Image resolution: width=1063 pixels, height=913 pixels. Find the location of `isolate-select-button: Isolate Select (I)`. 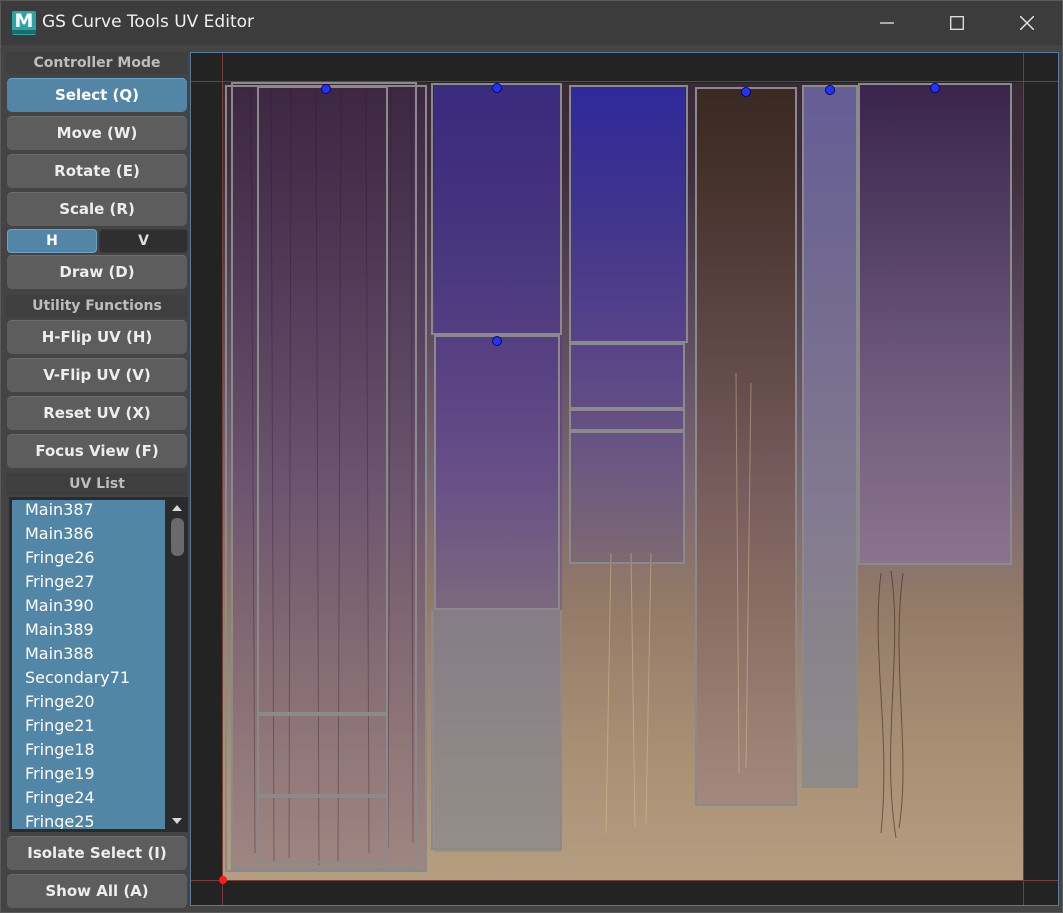

isolate-select-button: Isolate Select (I) is located at coordinates (97, 853).